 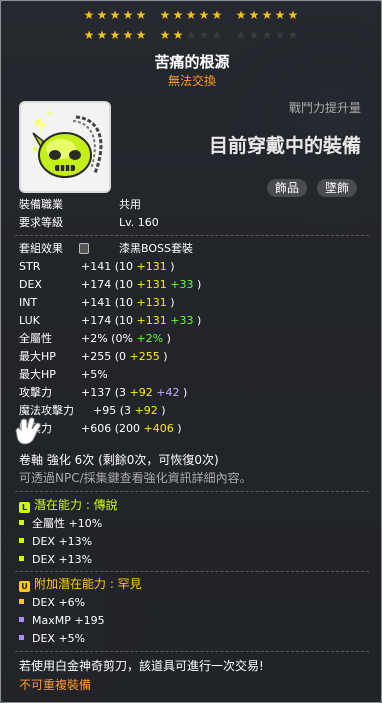 I want to click on req-level-value: Lv. 160, so click(x=139, y=222).